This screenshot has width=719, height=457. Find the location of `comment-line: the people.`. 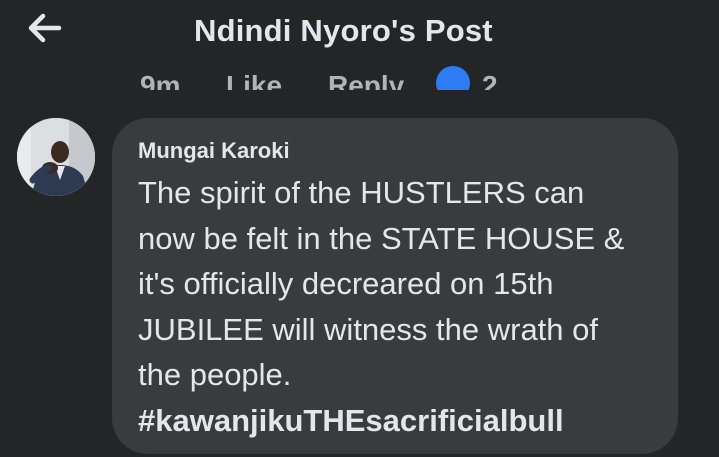

comment-line: the people. is located at coordinates (215, 374).